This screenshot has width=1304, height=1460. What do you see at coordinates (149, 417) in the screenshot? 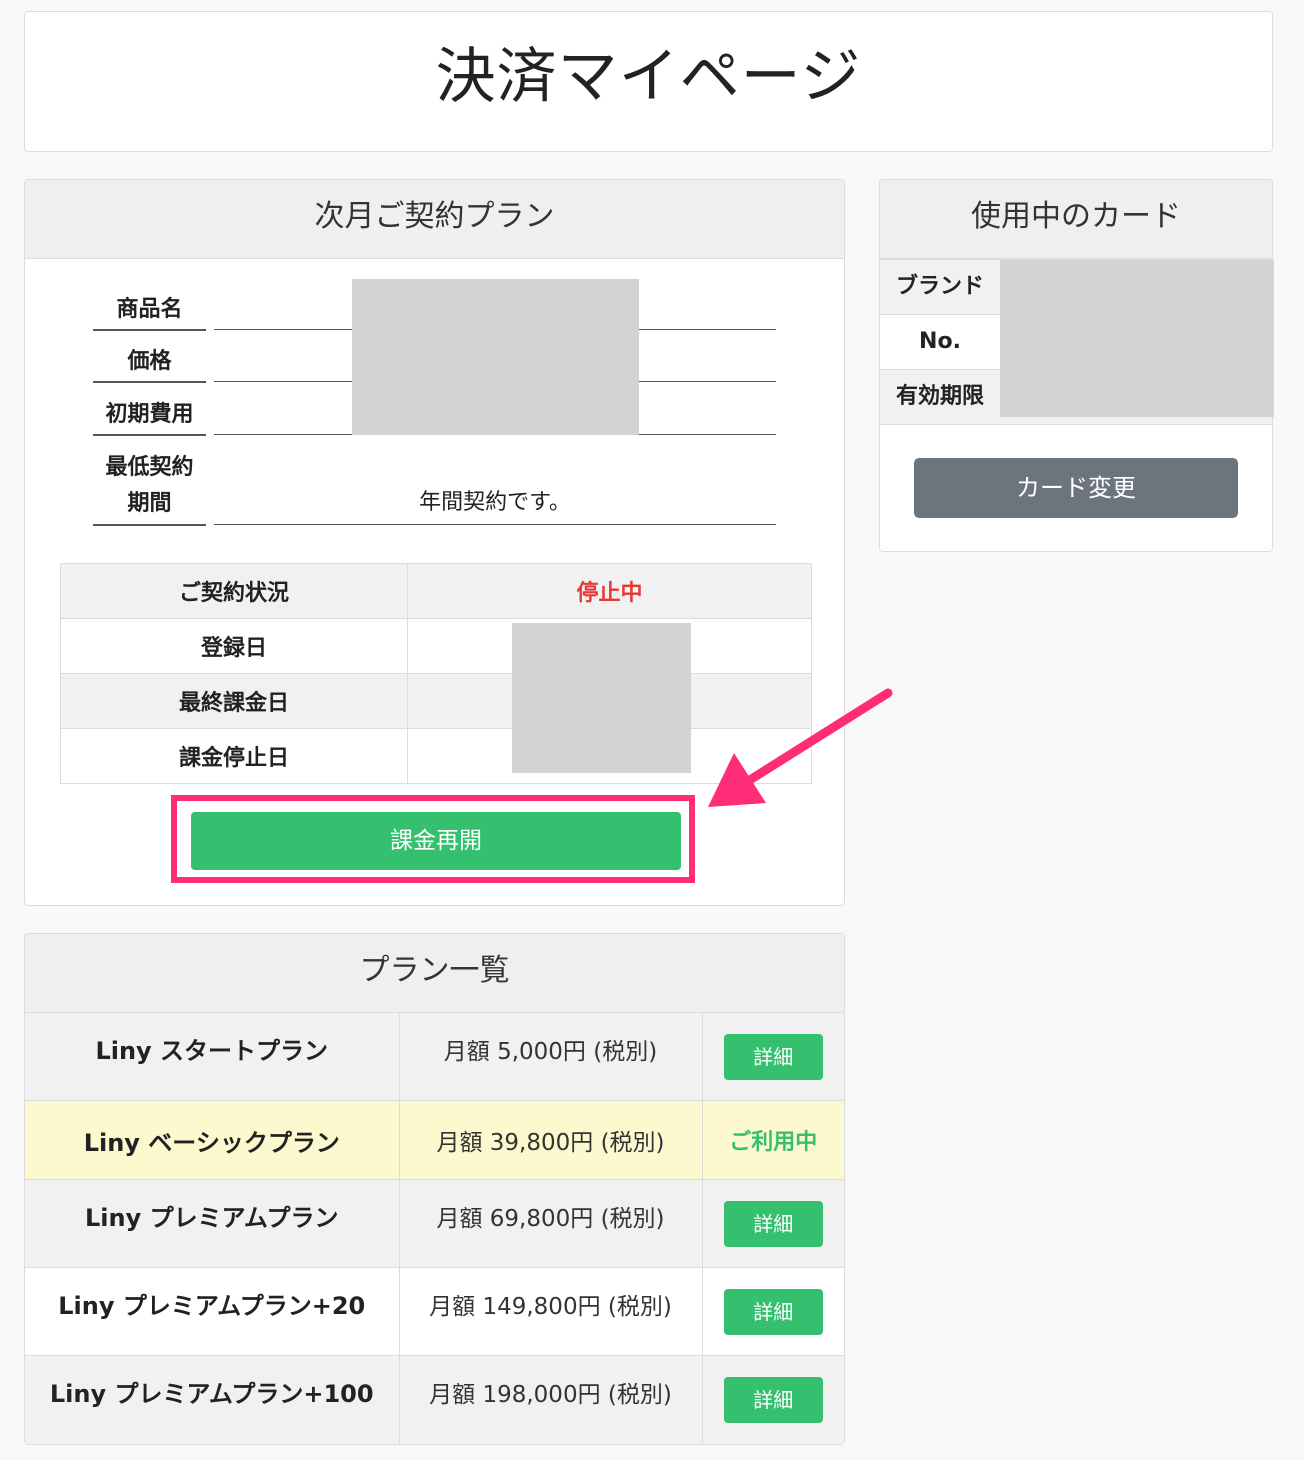
I see `initial-fee-label: 初期費用` at bounding box center [149, 417].